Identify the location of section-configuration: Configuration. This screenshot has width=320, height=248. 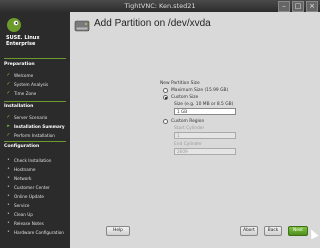
(22, 146).